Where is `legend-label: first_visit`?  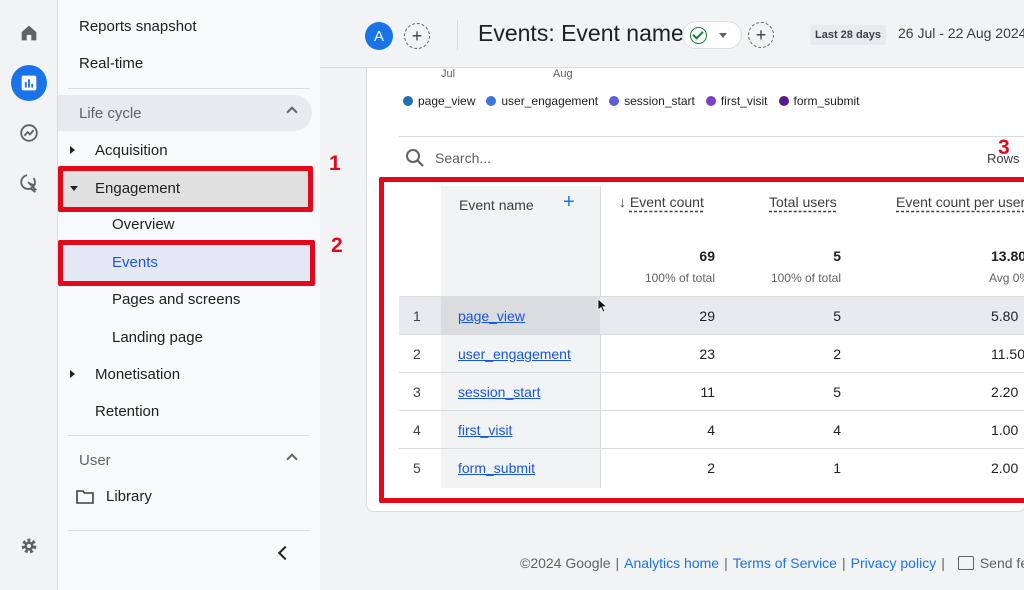 legend-label: first_visit is located at coordinates (744, 101).